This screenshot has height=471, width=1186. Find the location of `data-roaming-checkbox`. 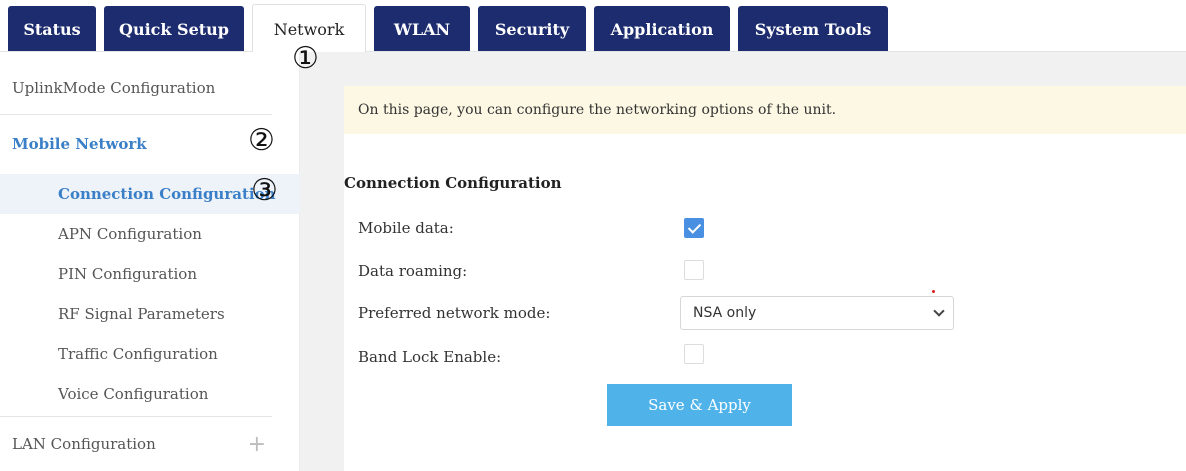

data-roaming-checkbox is located at coordinates (694, 270).